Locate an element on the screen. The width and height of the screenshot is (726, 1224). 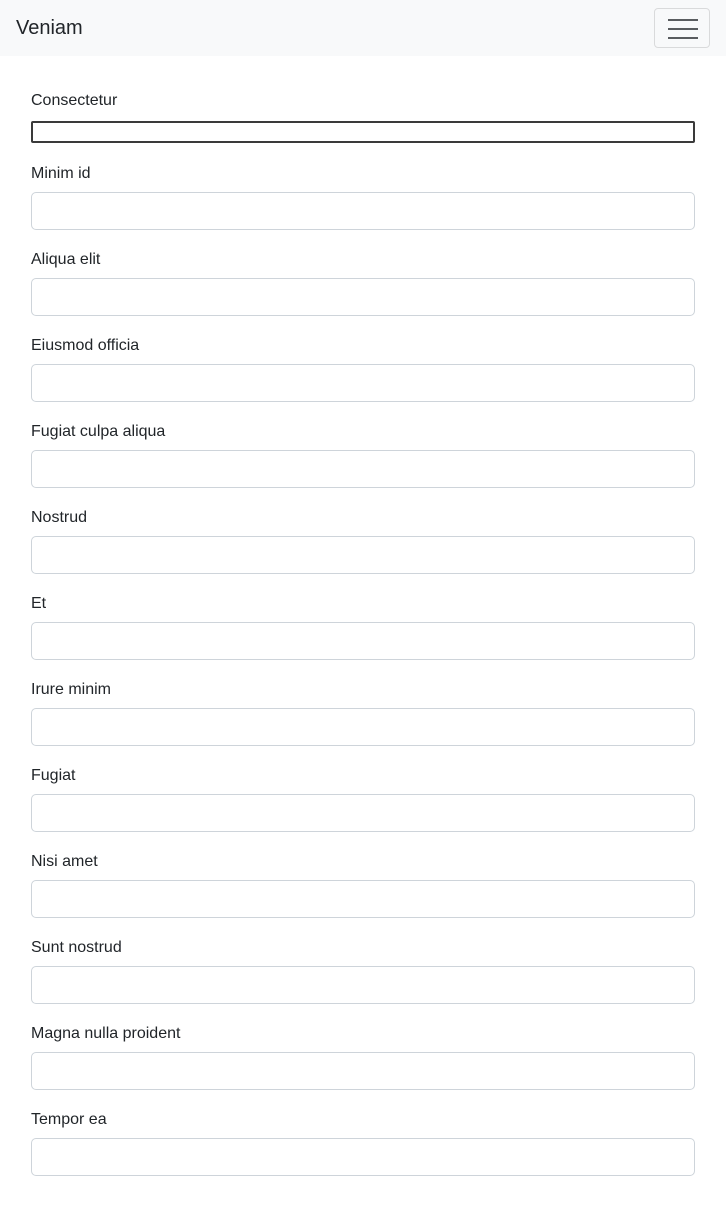
field-label: Aliqua elit is located at coordinates (66, 259).